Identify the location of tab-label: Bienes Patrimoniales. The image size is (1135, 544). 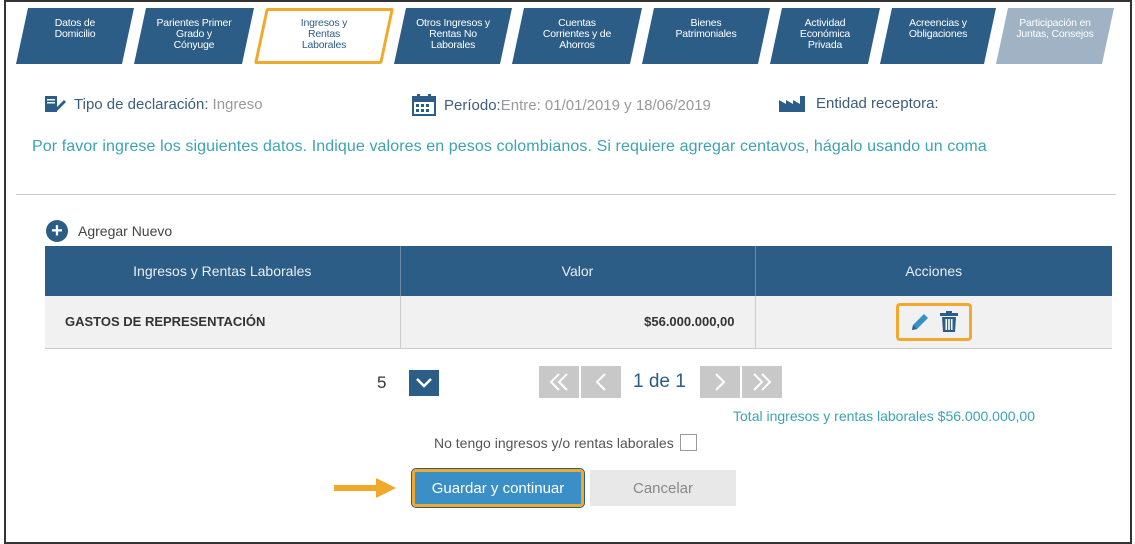
(706, 28).